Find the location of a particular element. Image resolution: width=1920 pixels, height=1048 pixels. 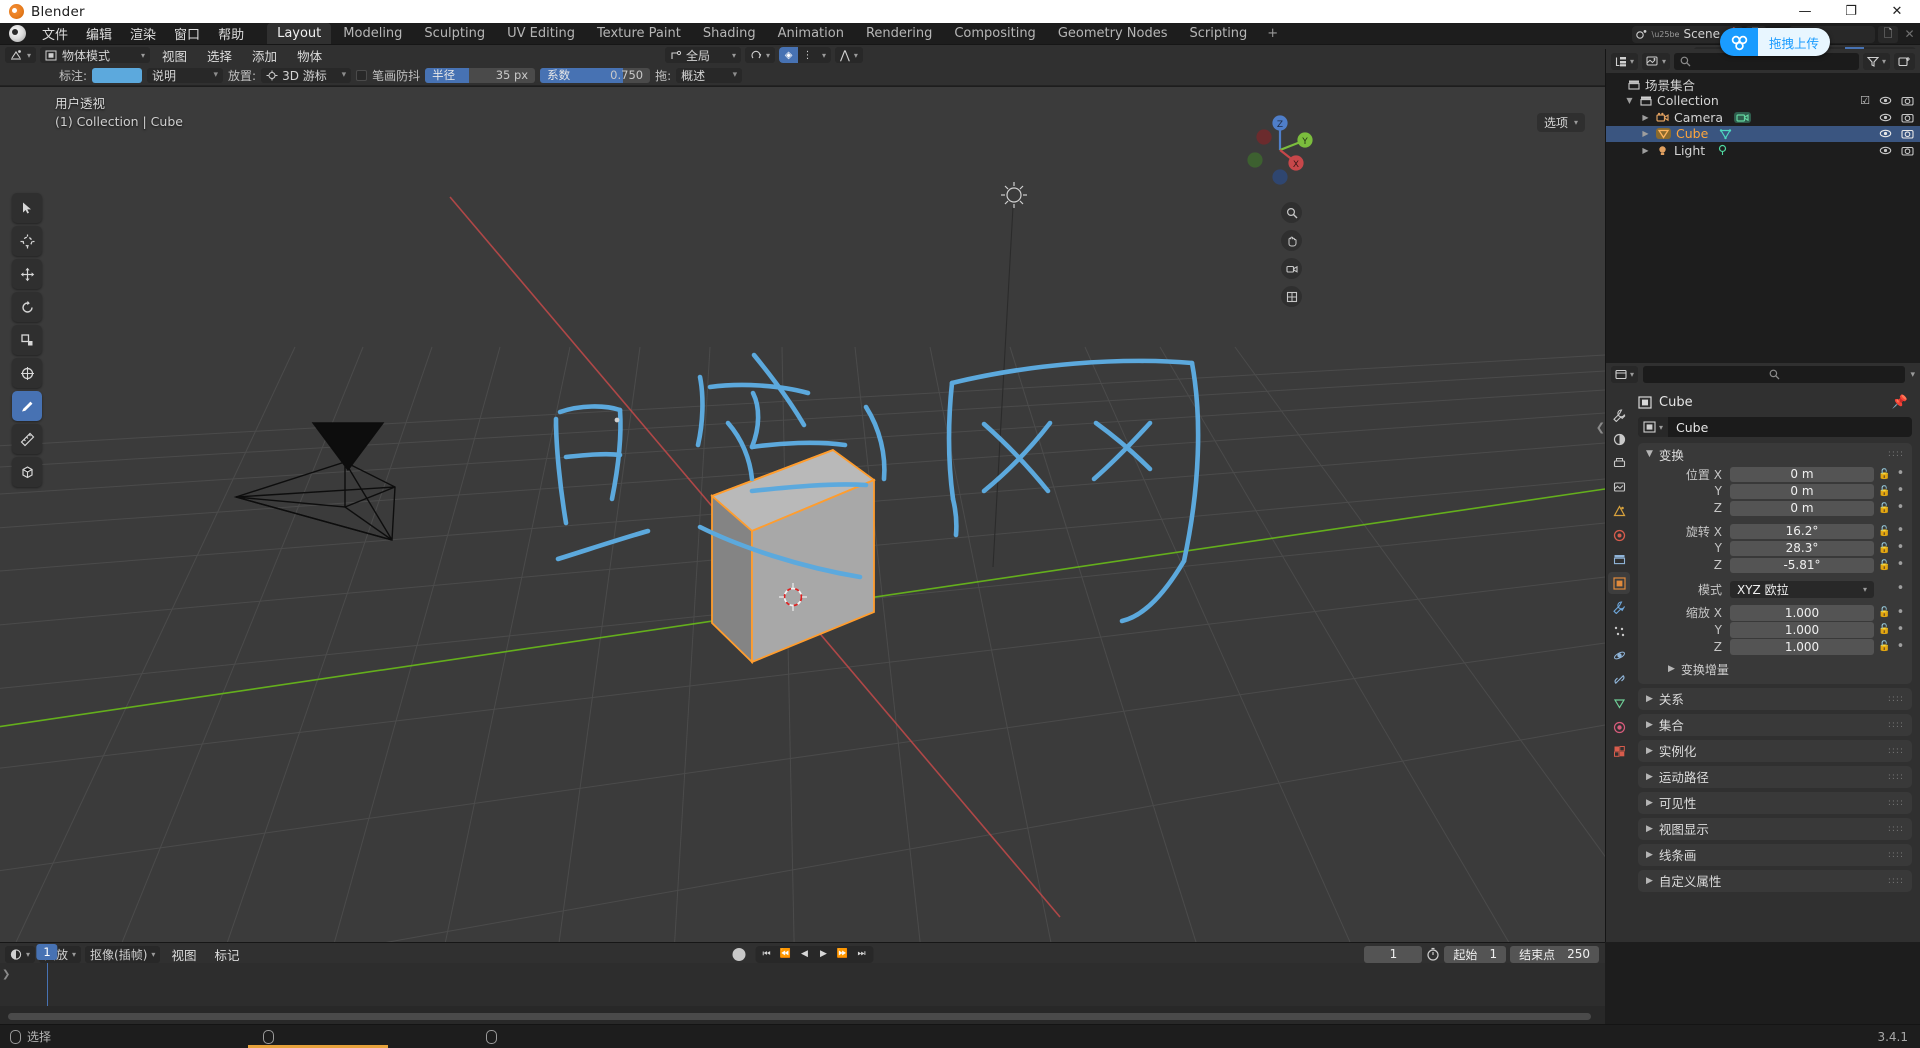

object-id-field: ▾ Cube is located at coordinates (1775, 427).